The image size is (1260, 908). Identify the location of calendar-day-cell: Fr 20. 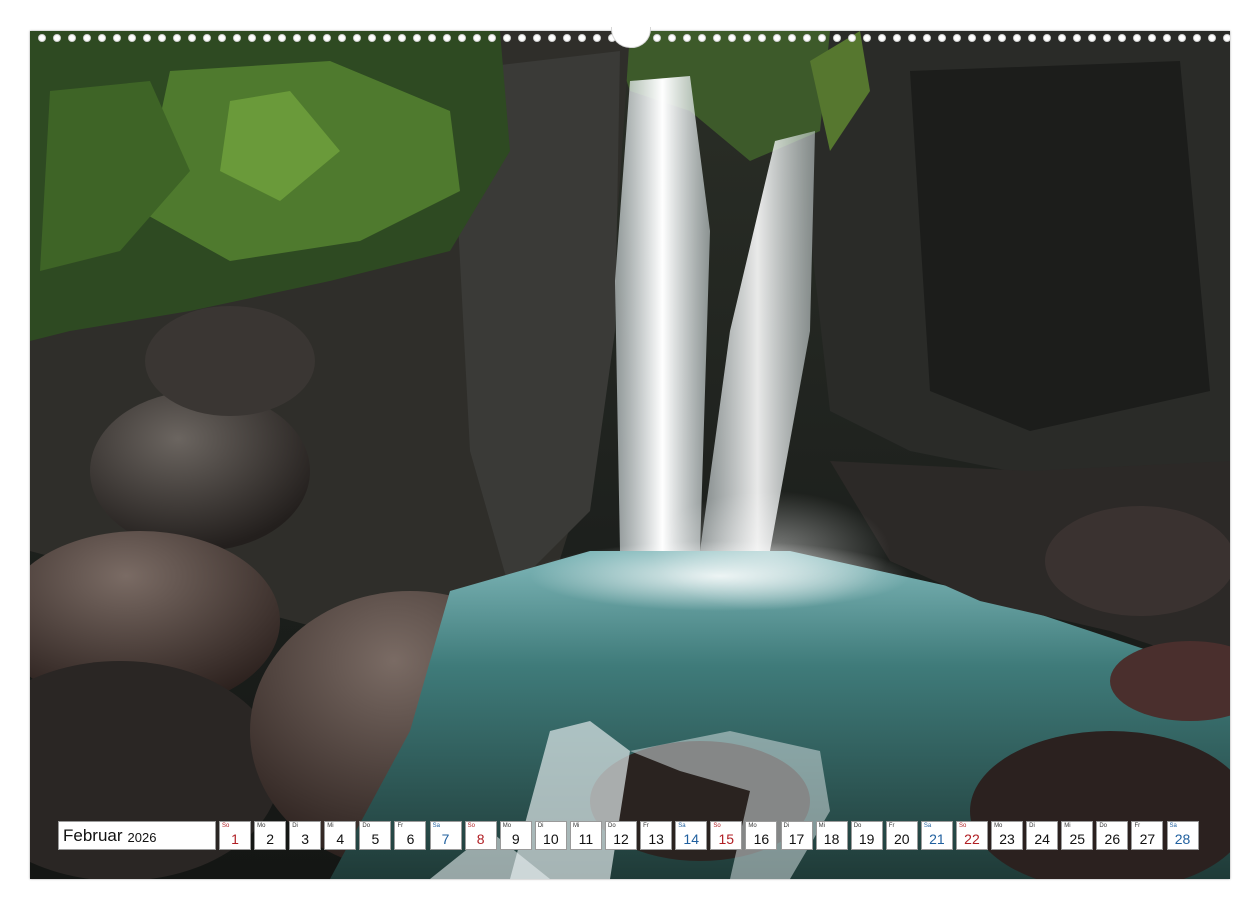
(901, 835).